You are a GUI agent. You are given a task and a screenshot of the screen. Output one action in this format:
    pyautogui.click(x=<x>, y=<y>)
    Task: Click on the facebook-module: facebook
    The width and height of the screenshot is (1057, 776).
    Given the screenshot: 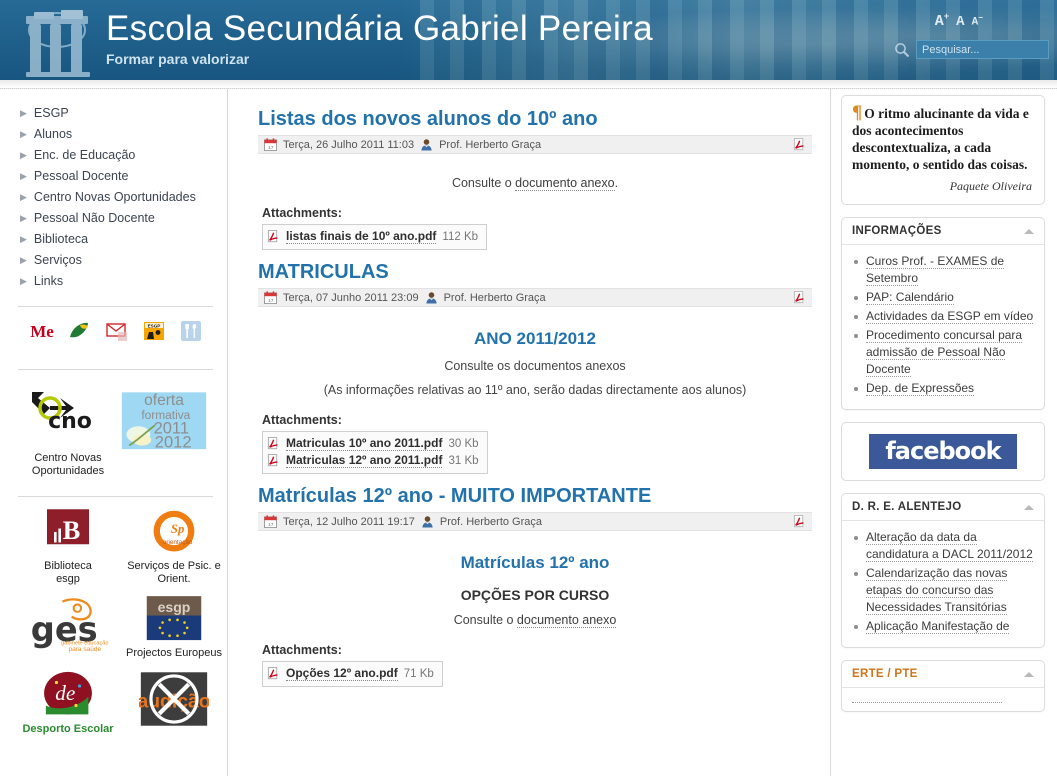 What is the action you would take?
    pyautogui.click(x=943, y=451)
    